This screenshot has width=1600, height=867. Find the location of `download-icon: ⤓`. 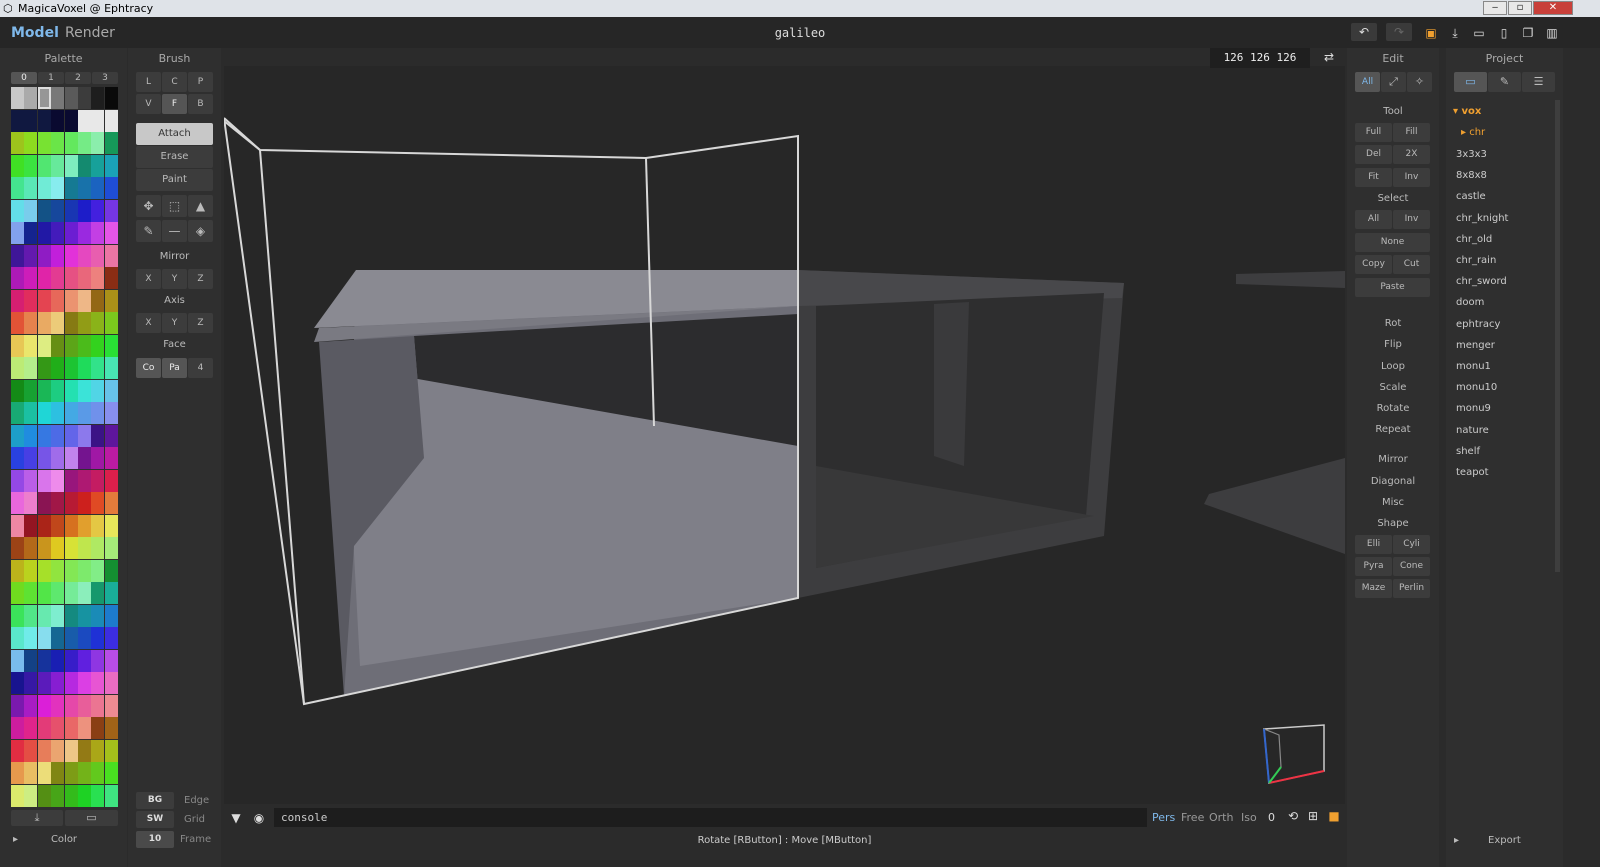

download-icon: ⤓ is located at coordinates (1455, 33).